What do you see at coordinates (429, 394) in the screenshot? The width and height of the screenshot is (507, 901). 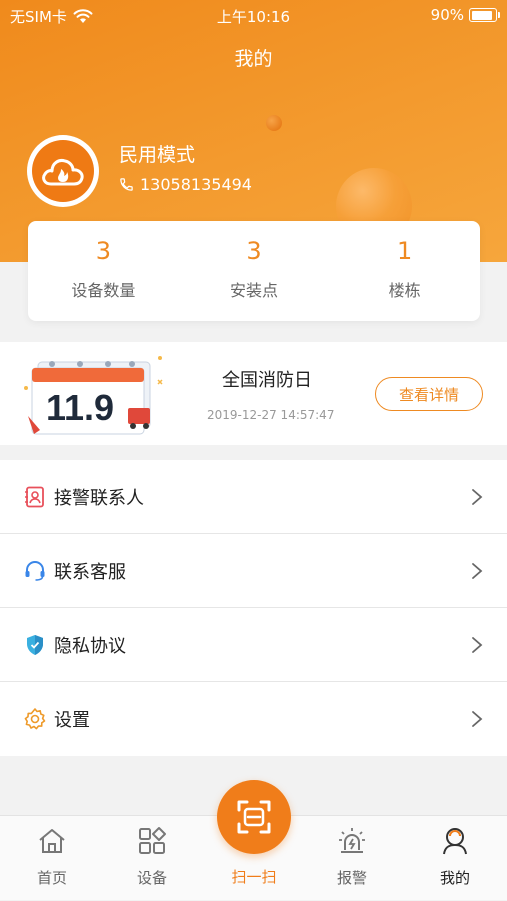 I see `view-details-button: 查看详情` at bounding box center [429, 394].